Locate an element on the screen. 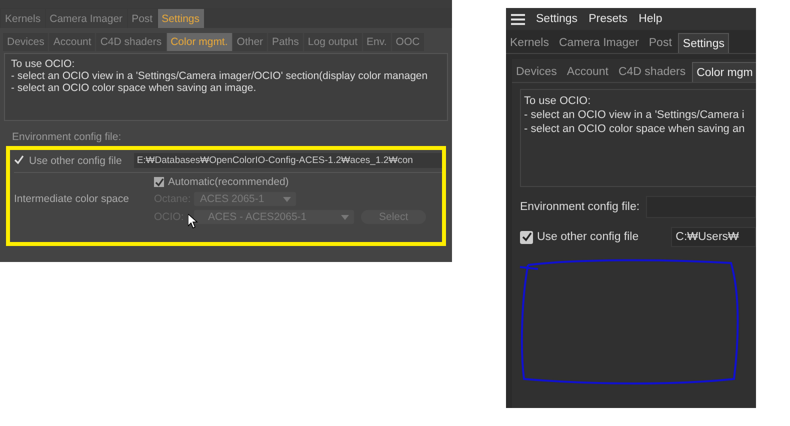 This screenshot has width=790, height=426. tab: Color mgmt. is located at coordinates (199, 42).